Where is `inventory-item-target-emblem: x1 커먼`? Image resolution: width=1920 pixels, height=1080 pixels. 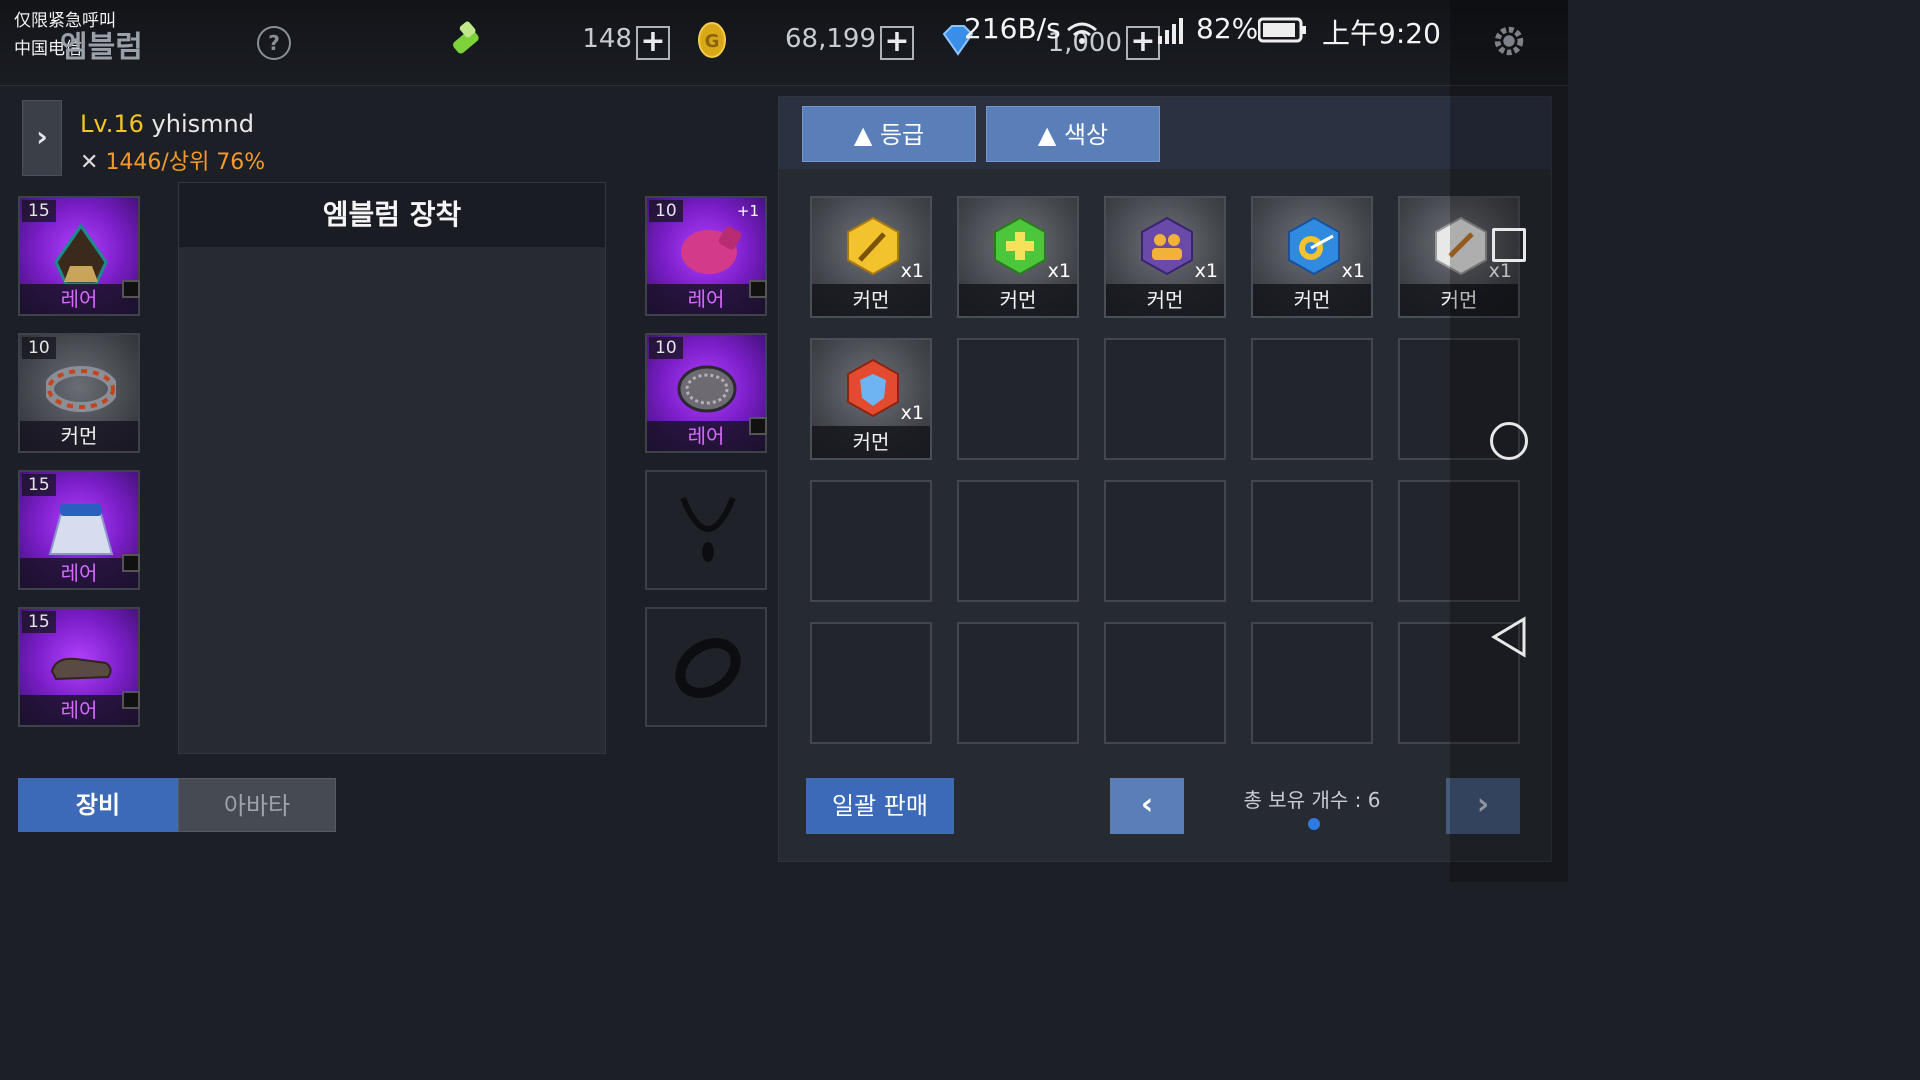 inventory-item-target-emblem: x1 커먼 is located at coordinates (1312, 257).